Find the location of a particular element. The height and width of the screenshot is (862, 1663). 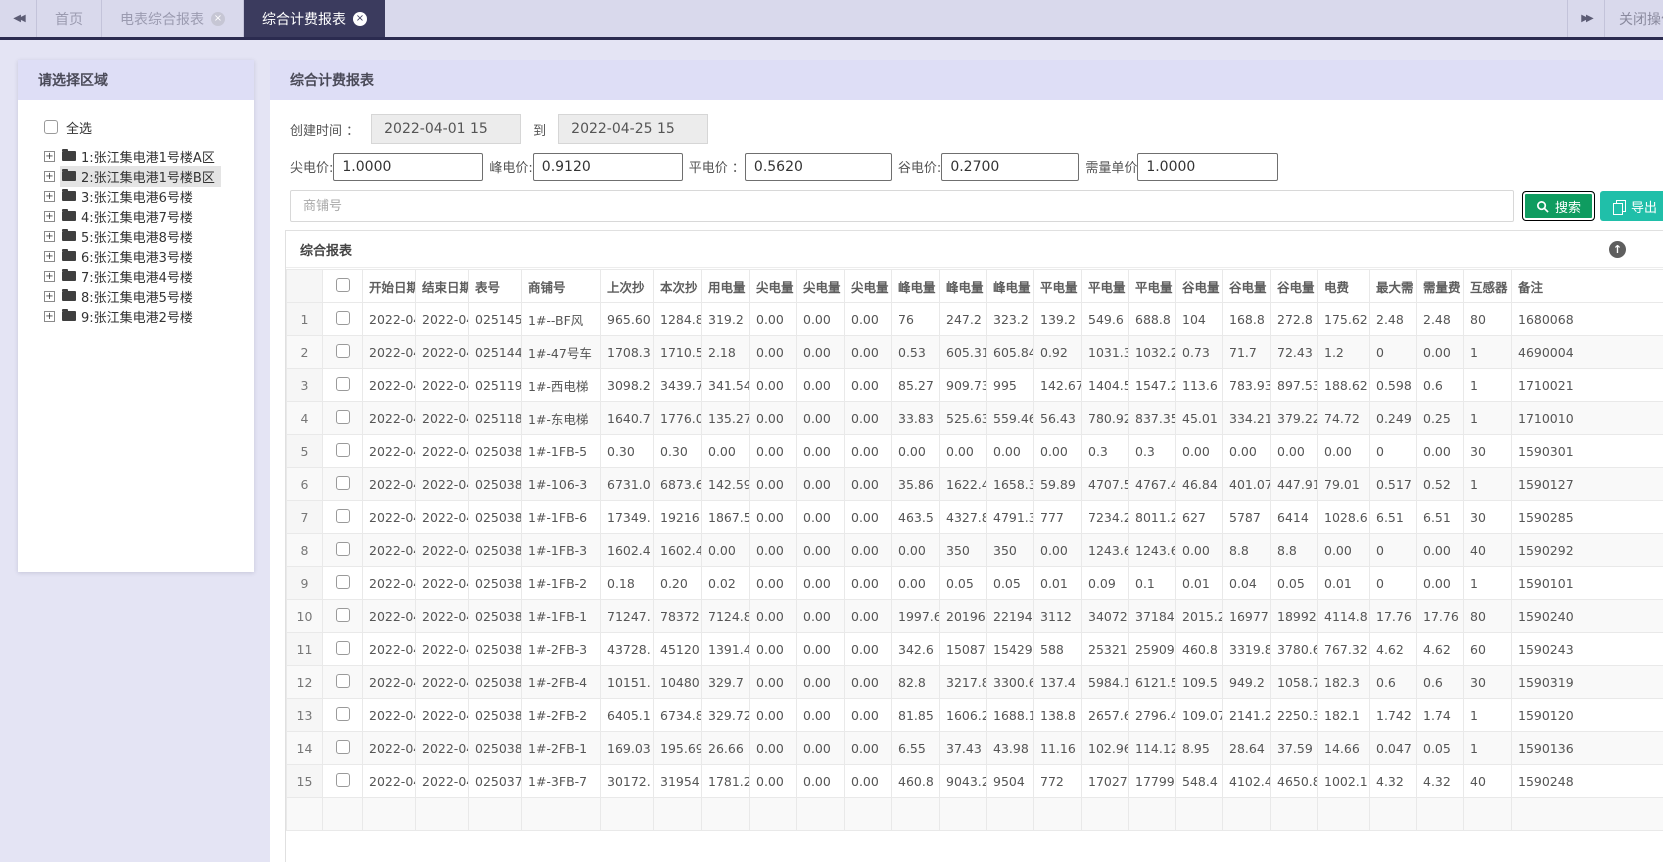

tree-item: +2:张江集电港1号楼B区 is located at coordinates (149, 176).